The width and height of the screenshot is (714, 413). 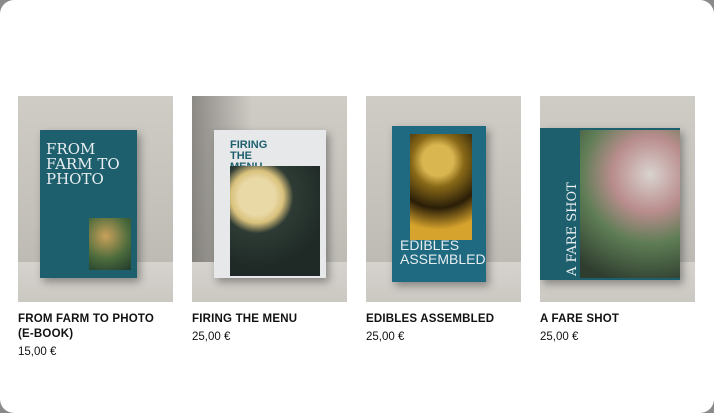 What do you see at coordinates (443, 319) in the screenshot?
I see `product-title: EDIBLES ASSEMBLED` at bounding box center [443, 319].